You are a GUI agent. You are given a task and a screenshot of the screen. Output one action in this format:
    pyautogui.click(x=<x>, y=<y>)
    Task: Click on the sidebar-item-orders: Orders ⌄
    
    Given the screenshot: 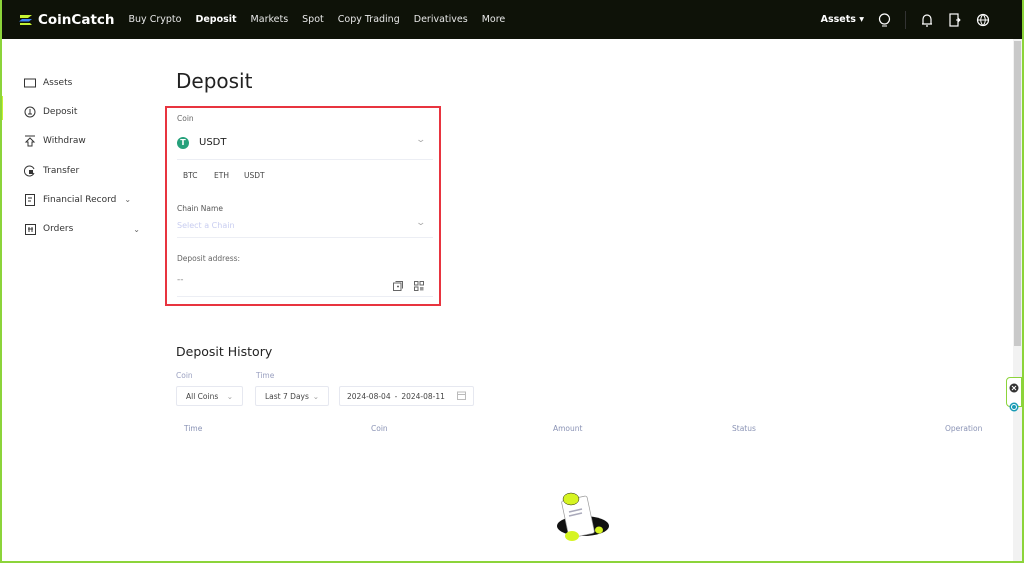 What is the action you would take?
    pyautogui.click(x=82, y=228)
    